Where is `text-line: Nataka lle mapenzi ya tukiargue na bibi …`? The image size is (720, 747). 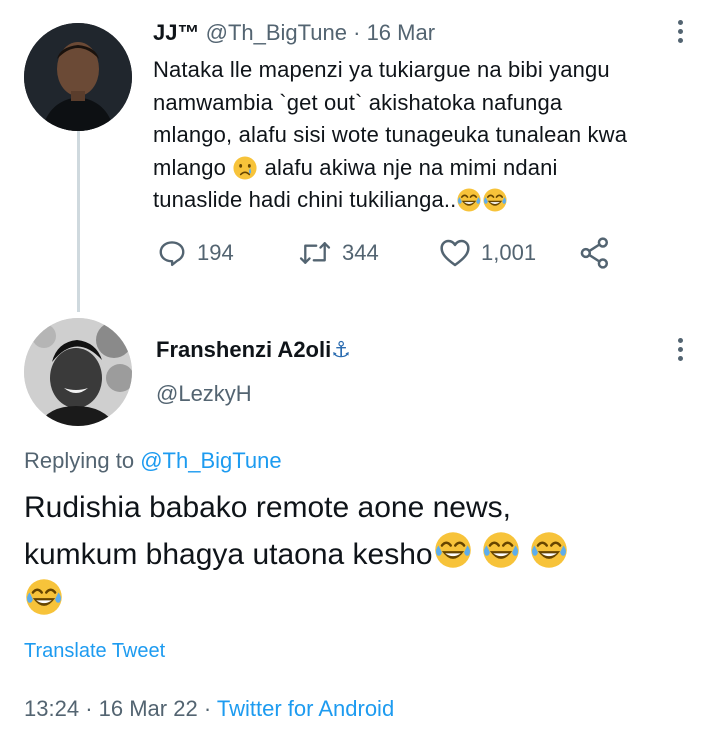
text-line: Nataka lle mapenzi ya tukiargue na bibi … is located at coordinates (381, 69).